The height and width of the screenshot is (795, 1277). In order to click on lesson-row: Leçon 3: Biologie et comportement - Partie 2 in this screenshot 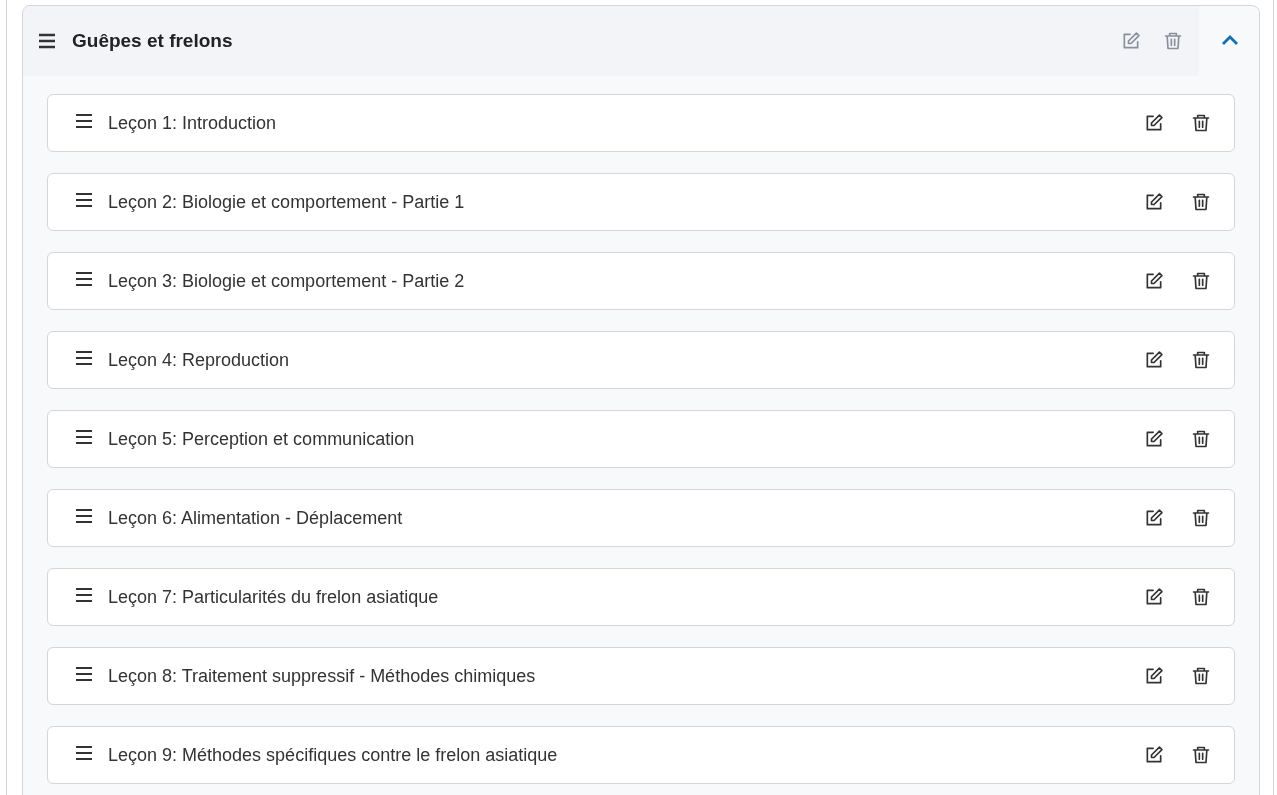, I will do `click(641, 281)`.